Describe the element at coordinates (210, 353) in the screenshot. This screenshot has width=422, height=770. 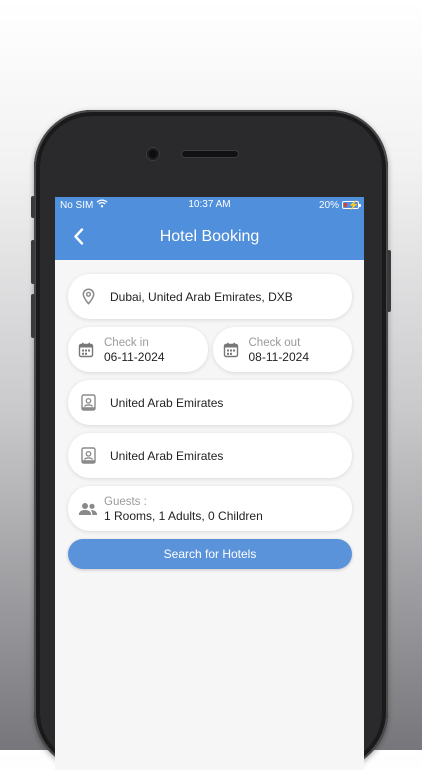
I see `date-row: Check in 06-11-2024 Check out 08-11-2024` at that location.